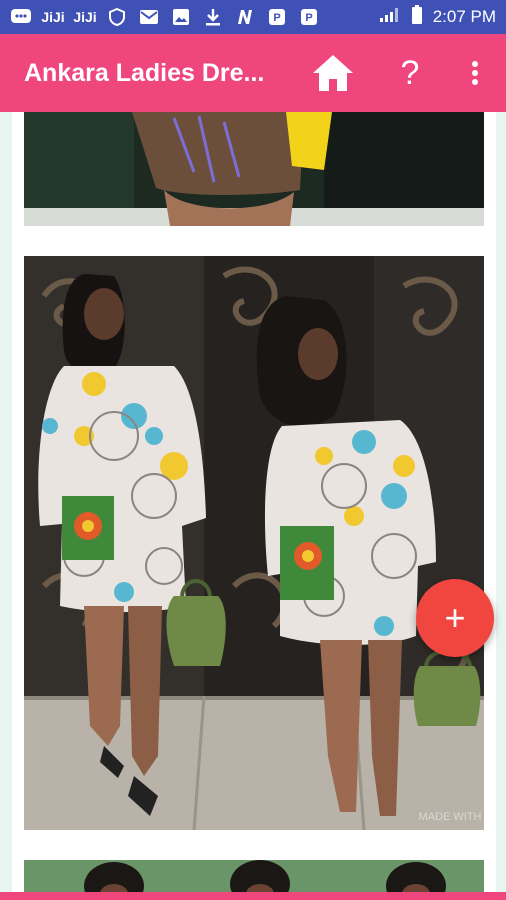 The width and height of the screenshot is (506, 900). Describe the element at coordinates (213, 17) in the screenshot. I see `download-icon` at that location.